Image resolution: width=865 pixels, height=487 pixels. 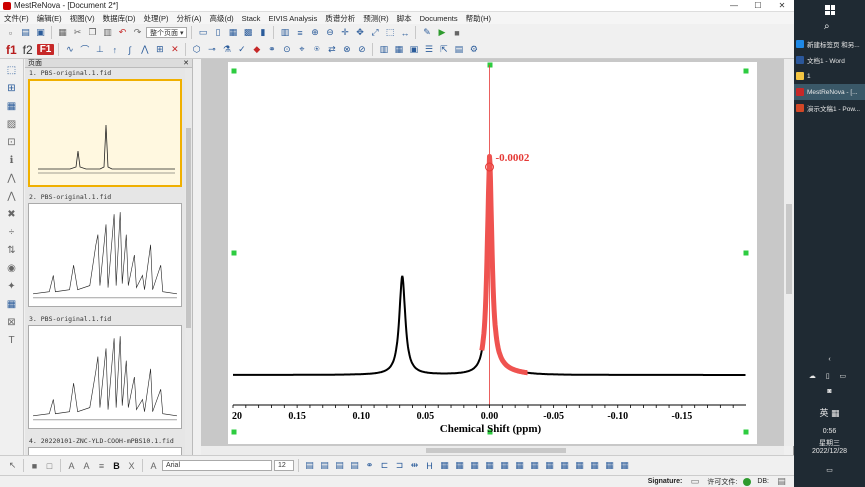 I want to click on highlighted-peak-trace, so click(x=504, y=265).